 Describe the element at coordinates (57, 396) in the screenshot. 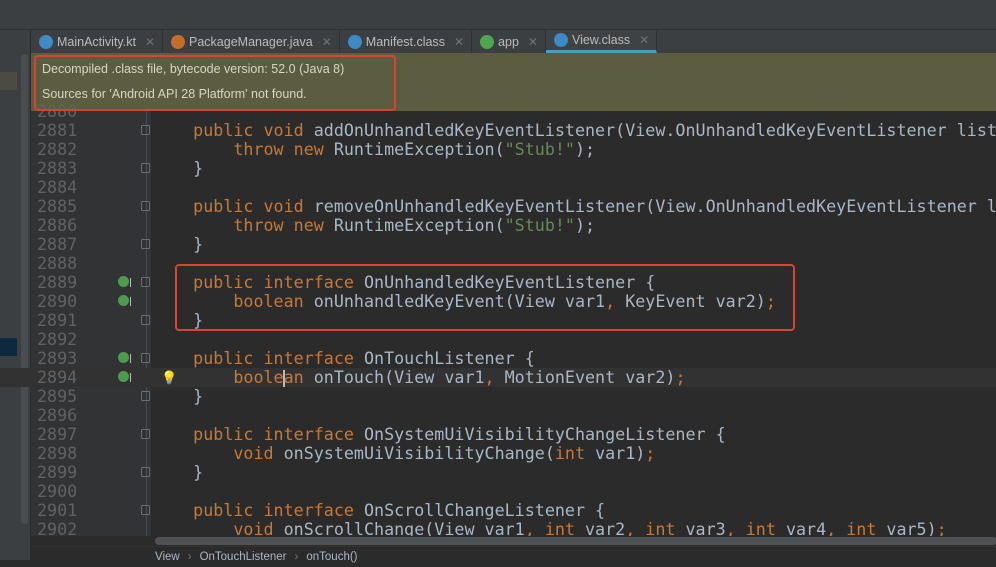

I see `line-number: 2895` at that location.